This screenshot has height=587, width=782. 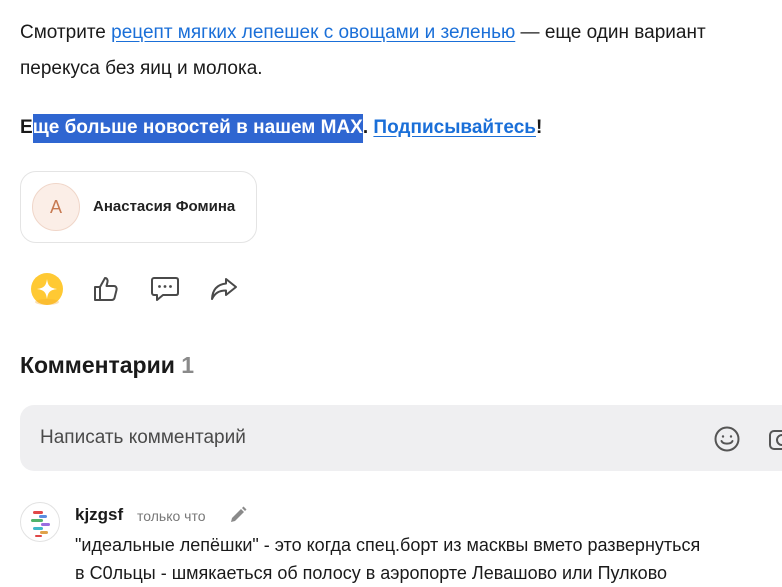 What do you see at coordinates (727, 439) in the screenshot?
I see `emoji-icon` at bounding box center [727, 439].